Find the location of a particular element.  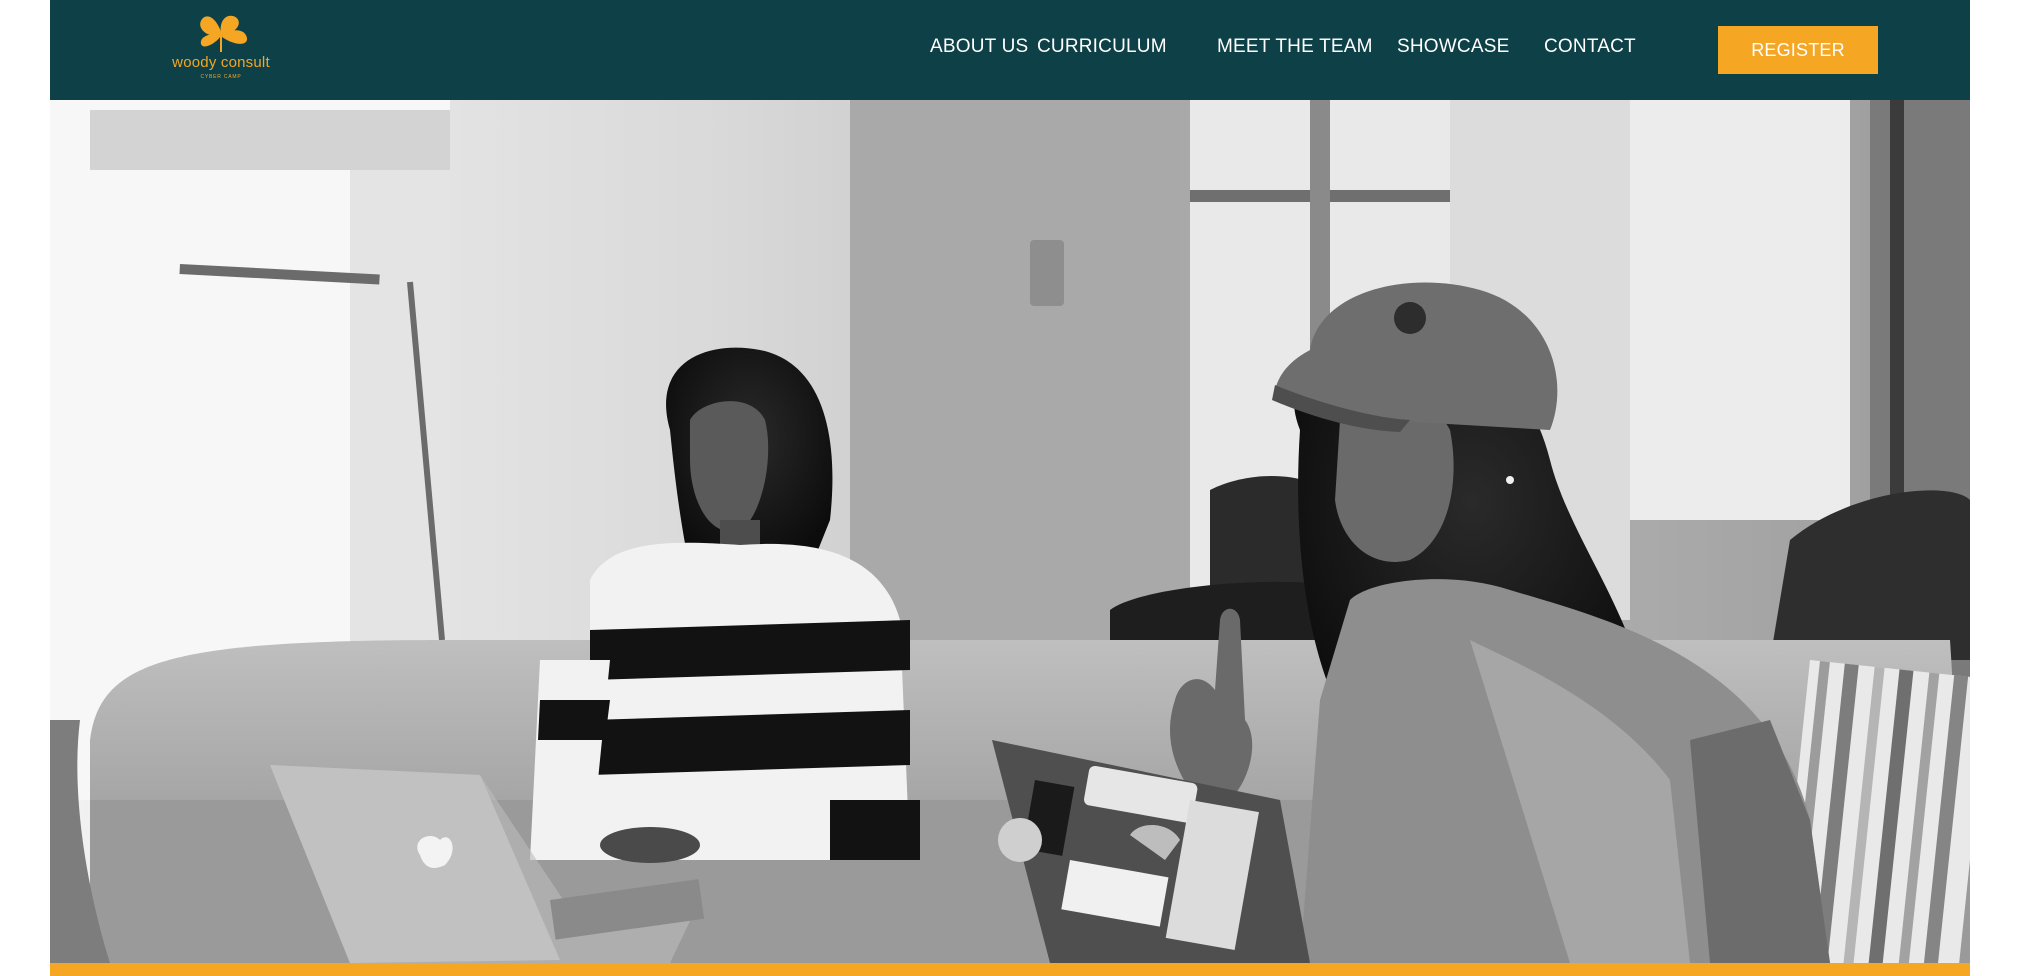

nav-link-curriculum: CURRICULUM is located at coordinates (1102, 47).